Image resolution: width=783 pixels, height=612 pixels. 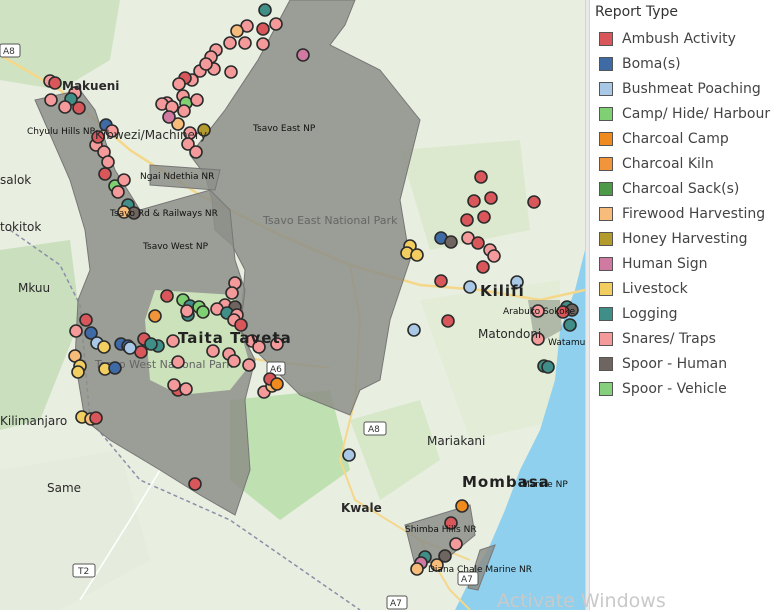 What do you see at coordinates (650, 313) in the screenshot?
I see `legend-label: Logging` at bounding box center [650, 313].